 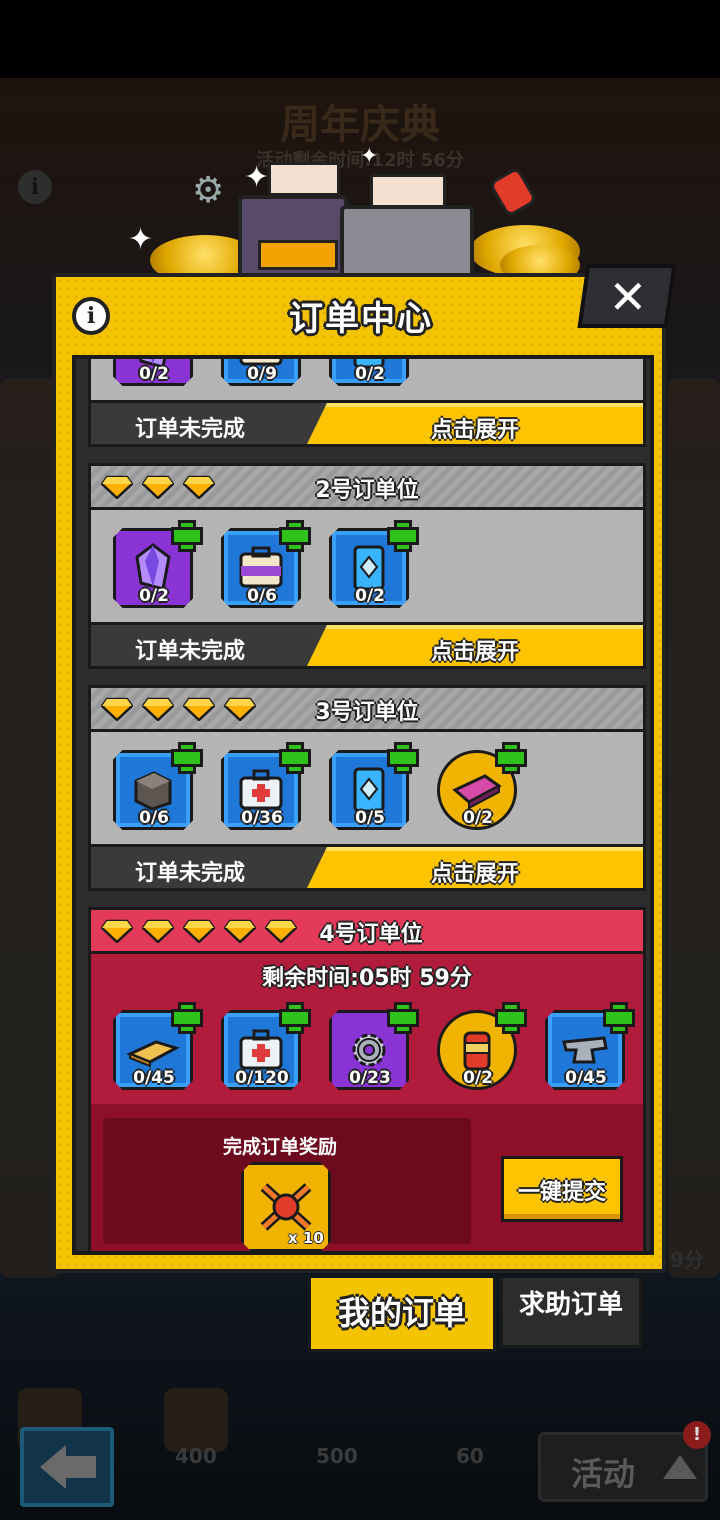 I want to click on order-item: 0/9, so click(x=262, y=372).